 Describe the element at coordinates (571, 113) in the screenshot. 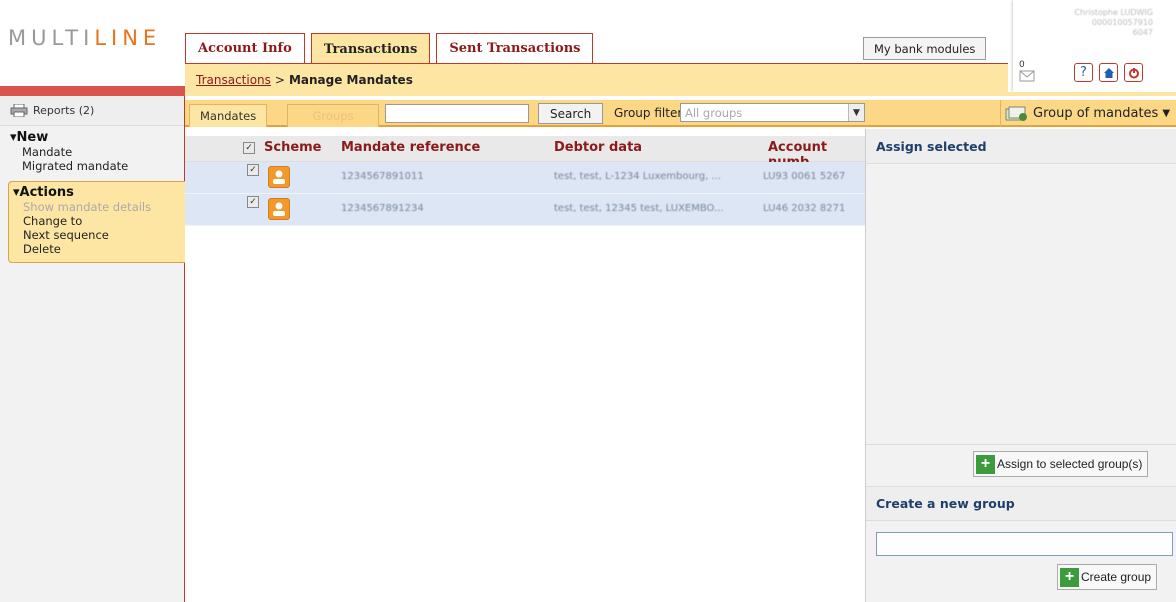

I see `search-button: Search` at that location.